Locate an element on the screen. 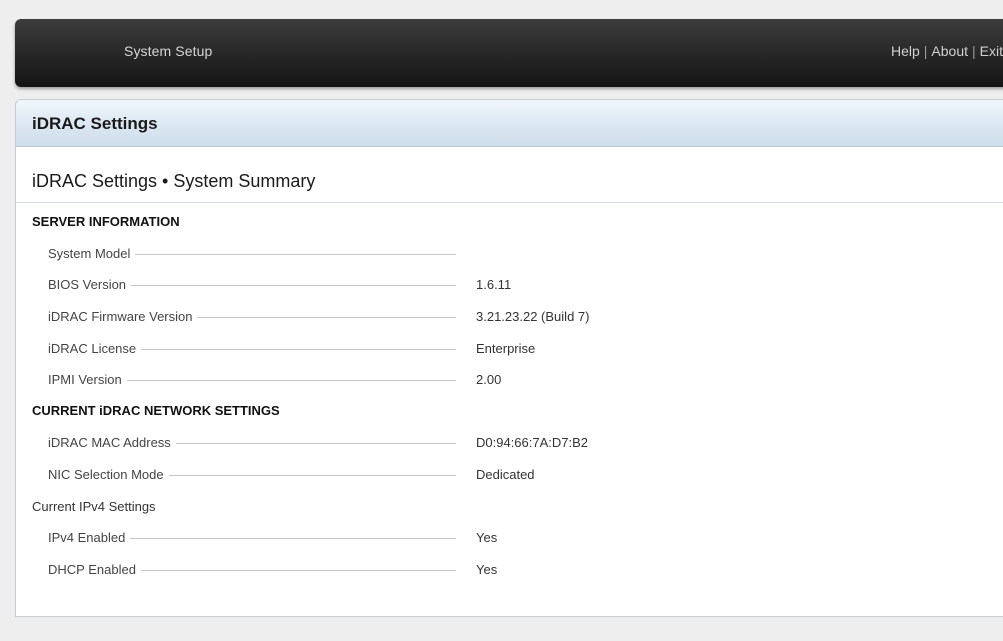 The height and width of the screenshot is (641, 1003). help-link: Help is located at coordinates (905, 51).